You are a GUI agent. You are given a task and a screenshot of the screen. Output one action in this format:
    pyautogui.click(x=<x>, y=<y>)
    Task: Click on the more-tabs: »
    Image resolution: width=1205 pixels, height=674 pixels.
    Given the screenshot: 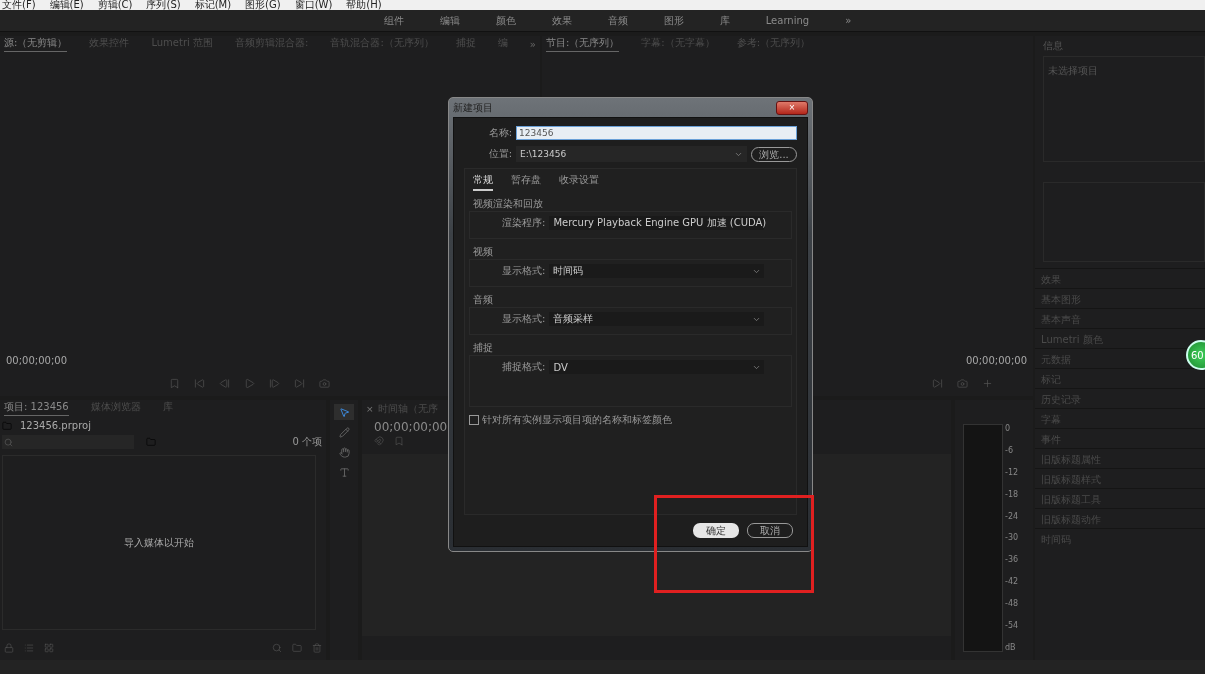 What is the action you would take?
    pyautogui.click(x=532, y=44)
    